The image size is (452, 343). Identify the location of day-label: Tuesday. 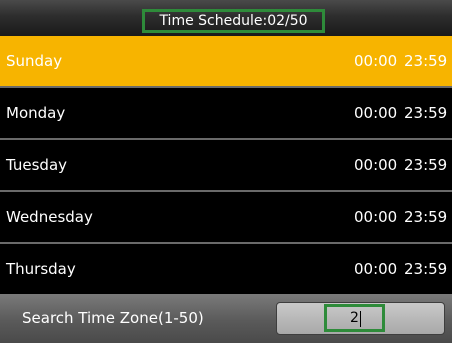
(37, 165).